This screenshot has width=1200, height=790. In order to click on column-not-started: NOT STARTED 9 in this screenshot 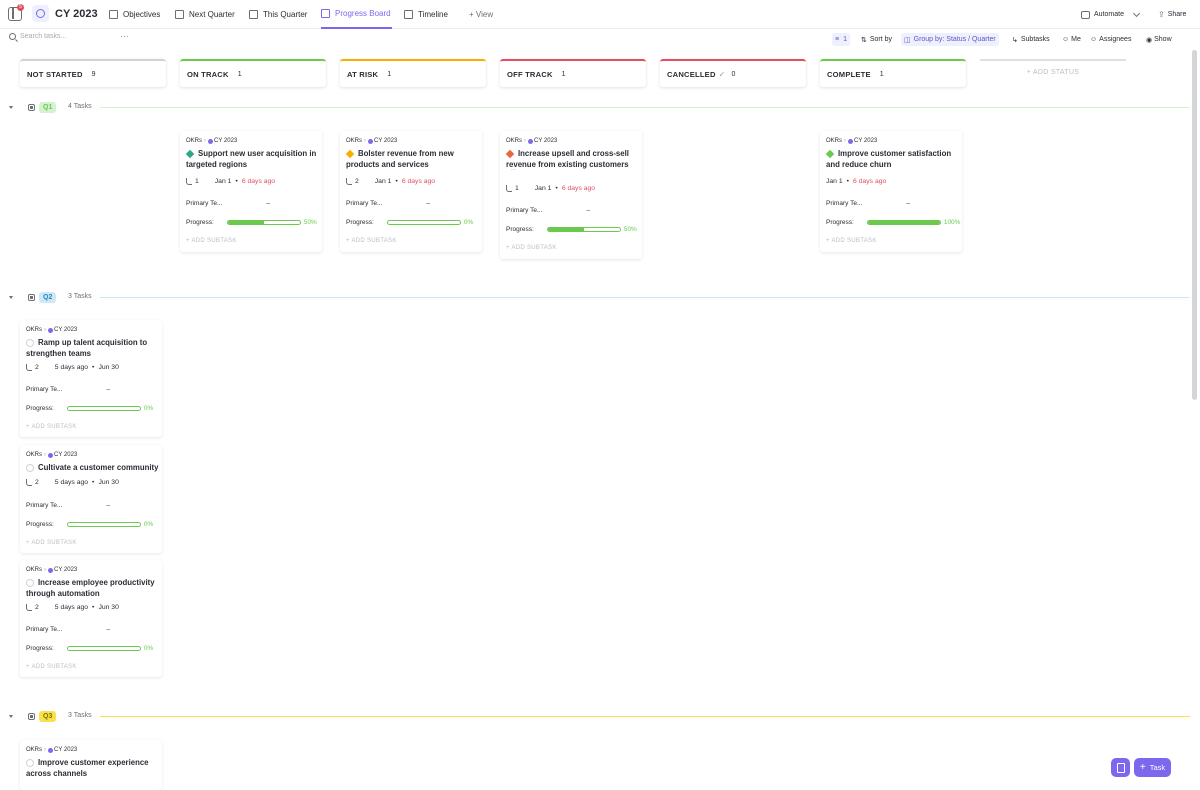, I will do `click(93, 73)`.